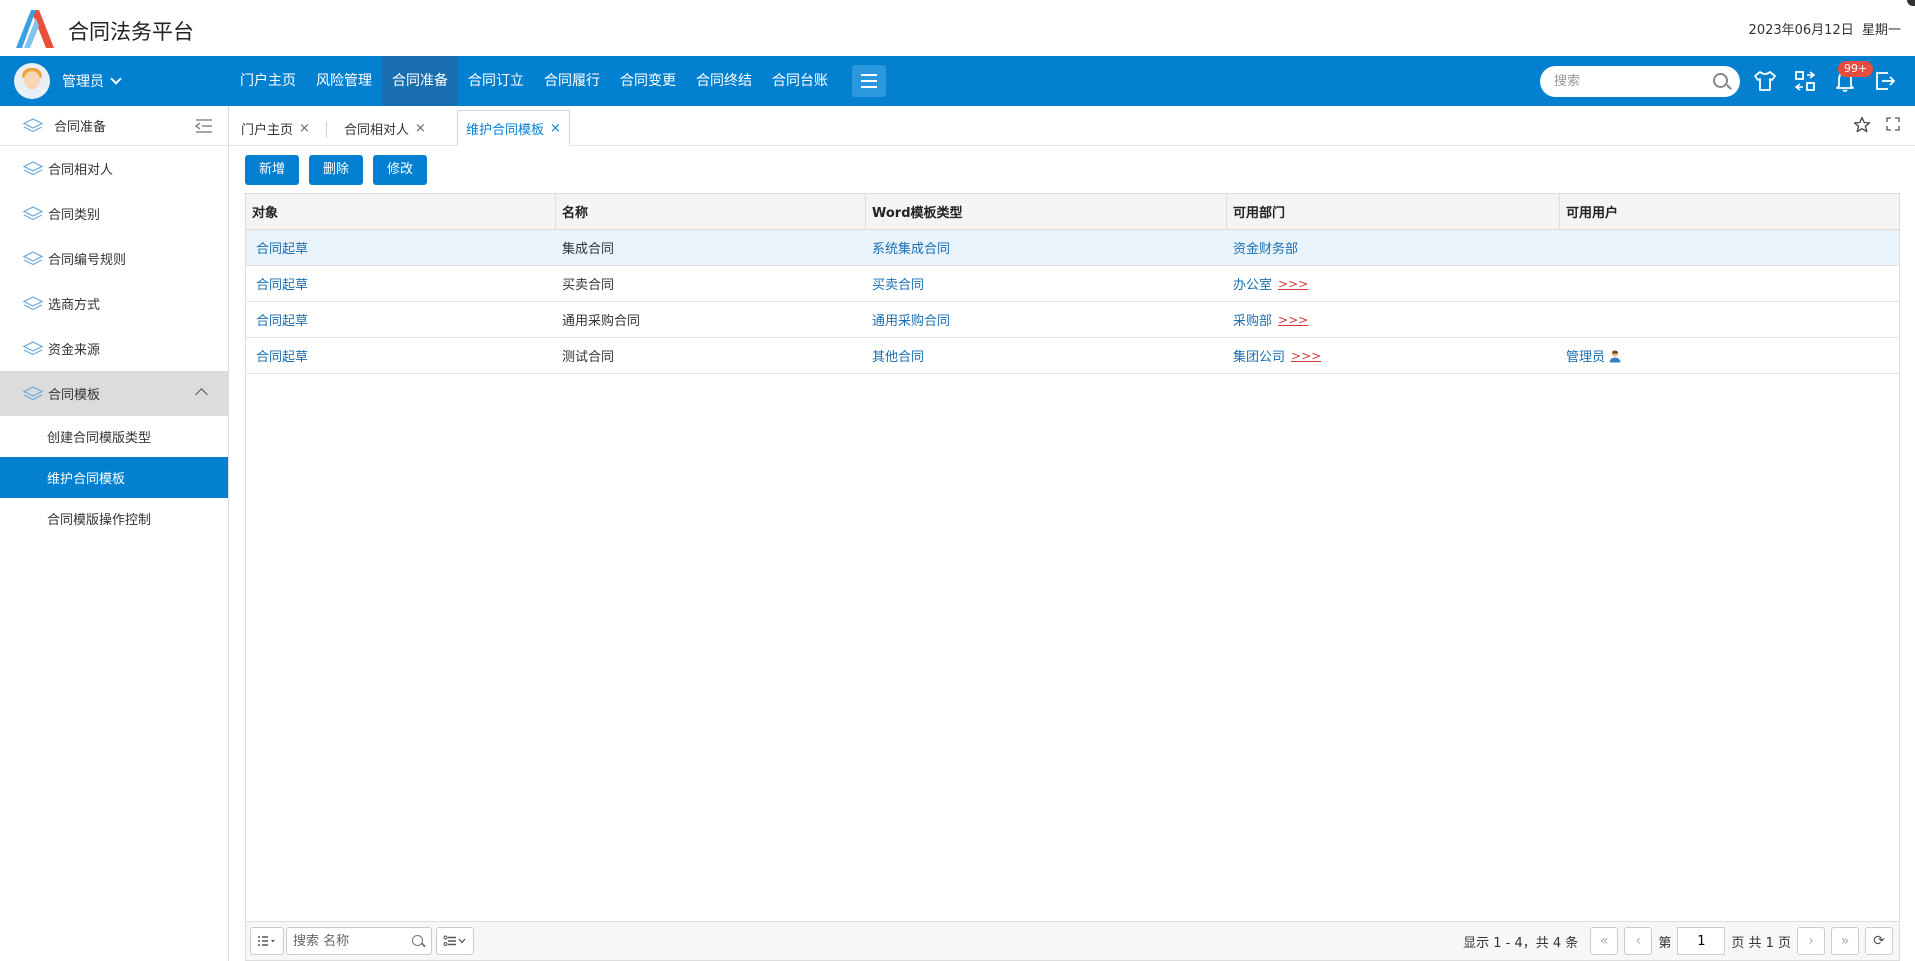 The height and width of the screenshot is (961, 1915). What do you see at coordinates (1265, 247) in the screenshot?
I see `department-link: 资金财务部` at bounding box center [1265, 247].